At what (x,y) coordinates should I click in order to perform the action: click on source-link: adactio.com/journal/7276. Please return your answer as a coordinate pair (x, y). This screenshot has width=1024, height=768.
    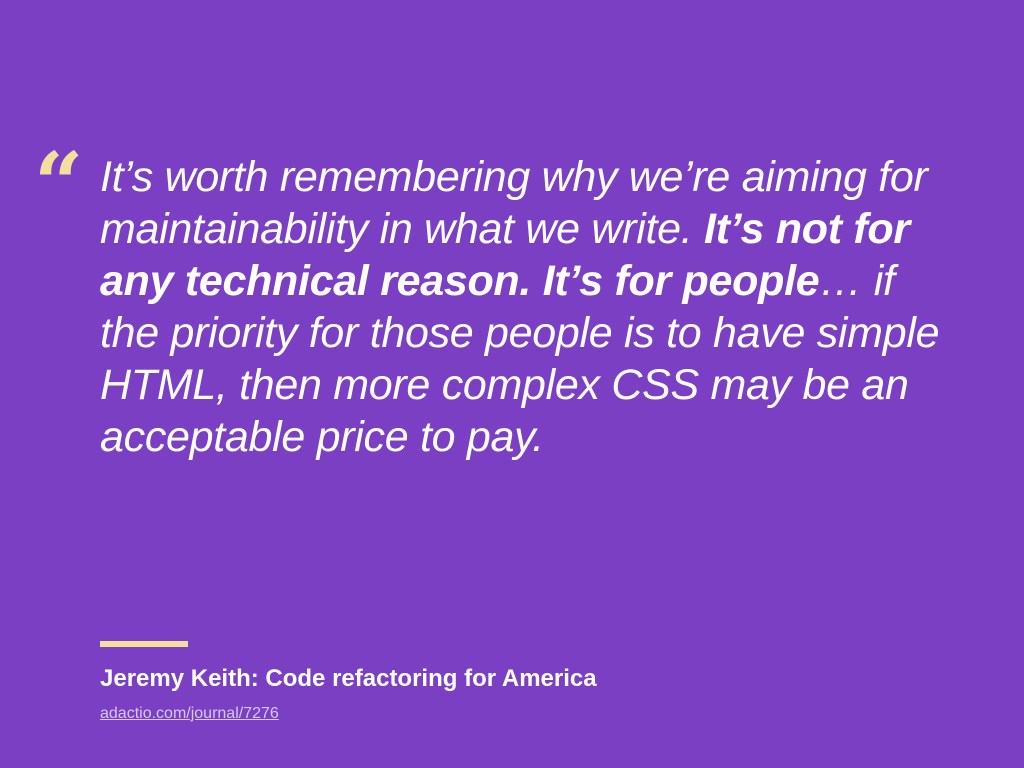
    Looking at the image, I should click on (189, 714).